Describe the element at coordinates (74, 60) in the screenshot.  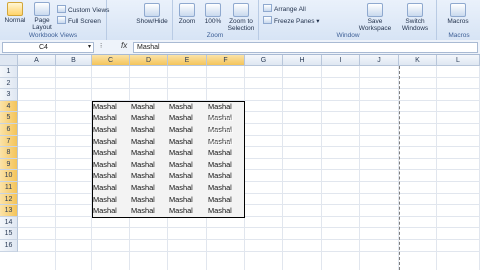
I see `column-header-b: B` at that location.